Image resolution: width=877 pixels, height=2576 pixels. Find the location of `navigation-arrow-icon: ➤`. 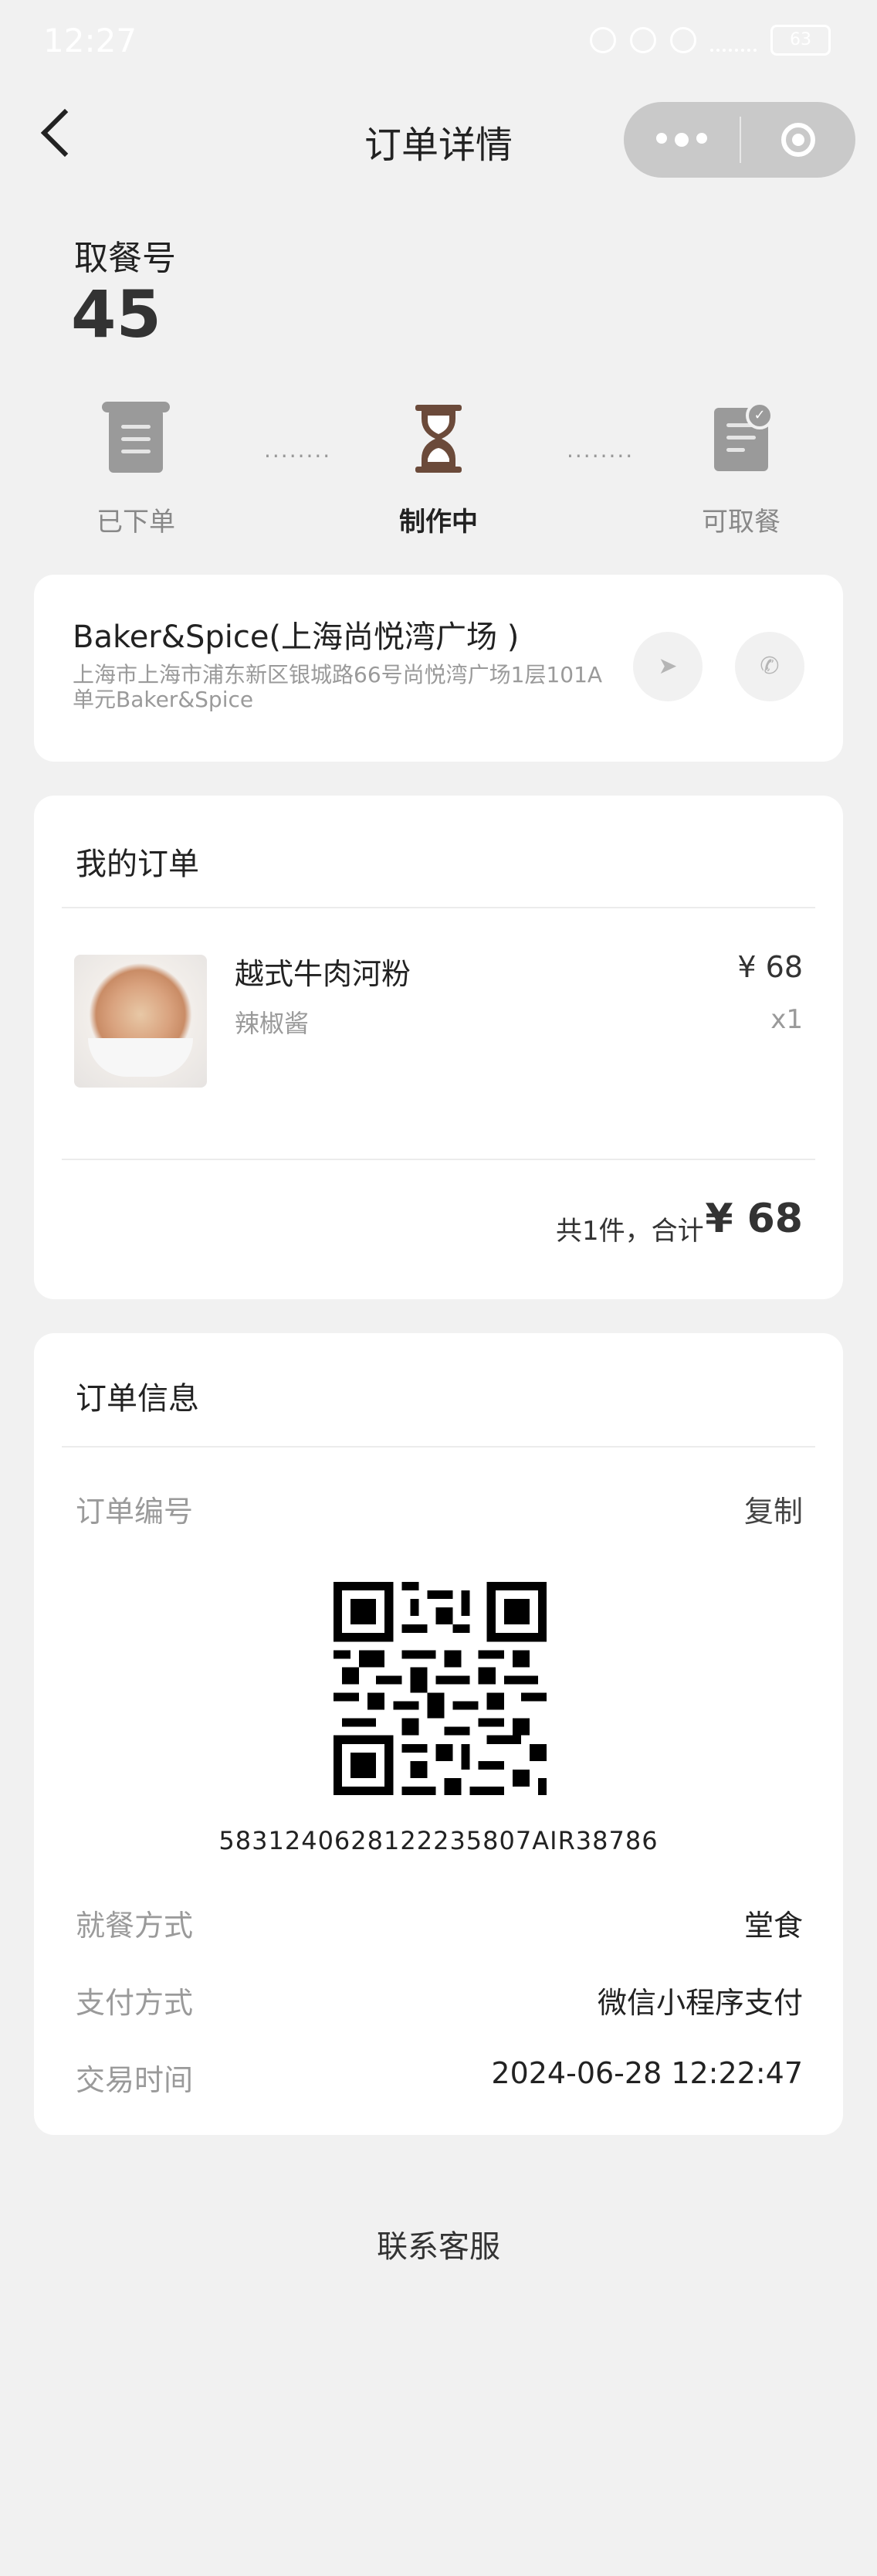

navigation-arrow-icon: ➤ is located at coordinates (668, 666).